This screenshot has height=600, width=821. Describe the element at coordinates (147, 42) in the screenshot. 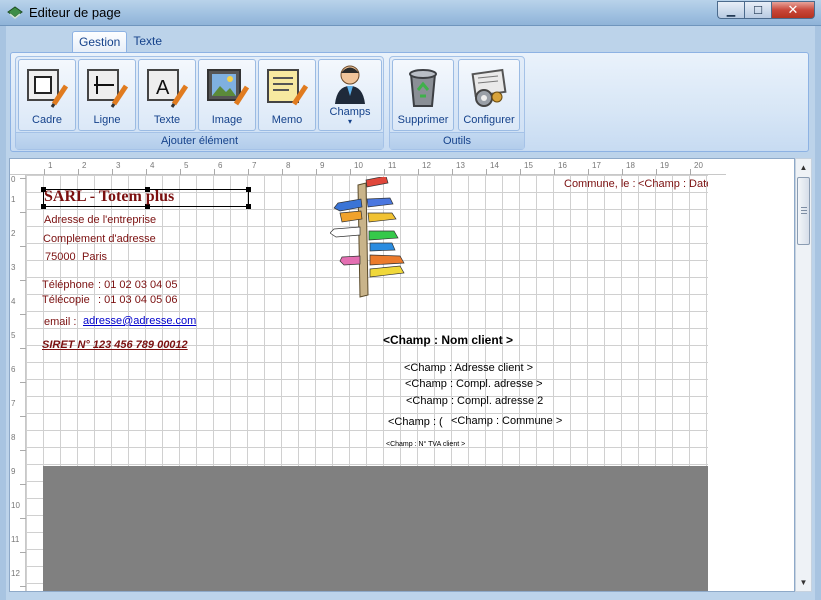

I see `tab-texte: Texte` at that location.